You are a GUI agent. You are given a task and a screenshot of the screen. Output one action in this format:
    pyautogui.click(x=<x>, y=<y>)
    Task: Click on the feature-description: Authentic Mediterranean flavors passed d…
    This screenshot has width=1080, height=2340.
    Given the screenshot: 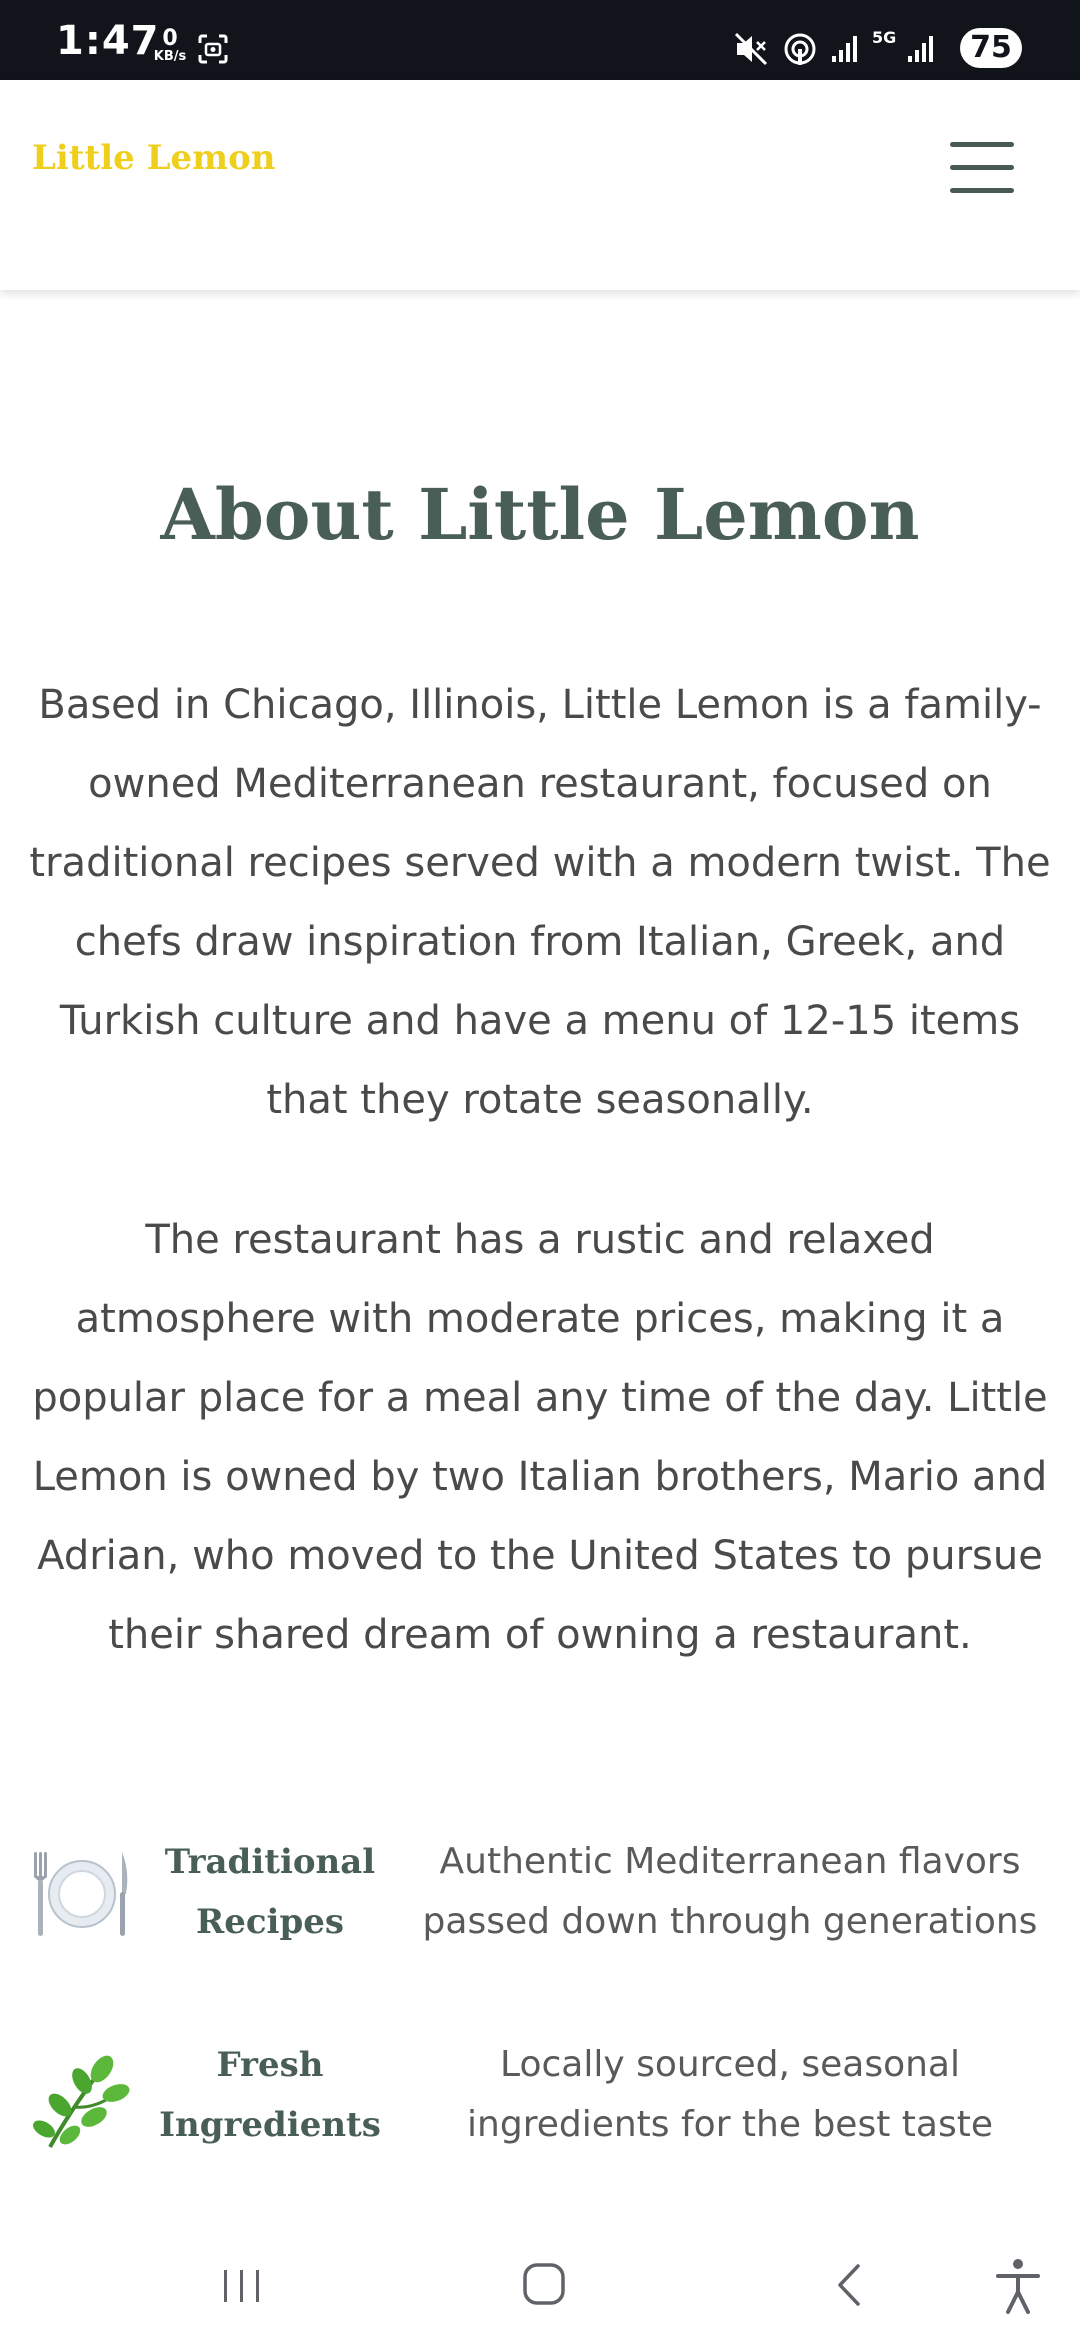 What is the action you would take?
    pyautogui.click(x=730, y=1891)
    